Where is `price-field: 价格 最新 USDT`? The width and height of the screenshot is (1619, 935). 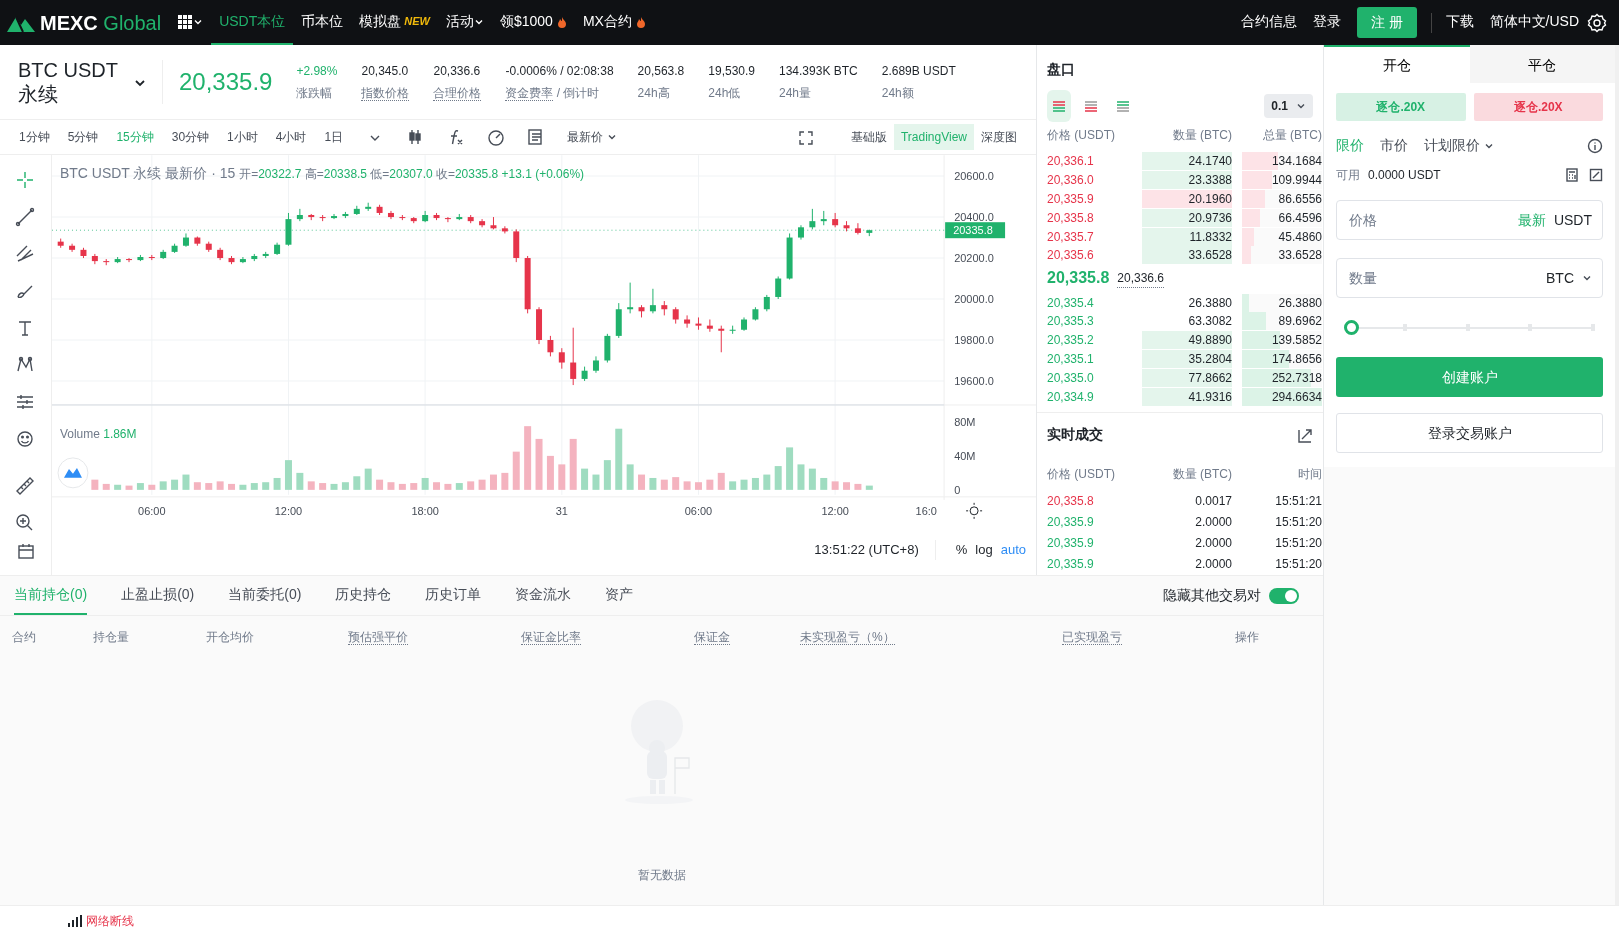
price-field: 价格 最新 USDT is located at coordinates (1469, 220).